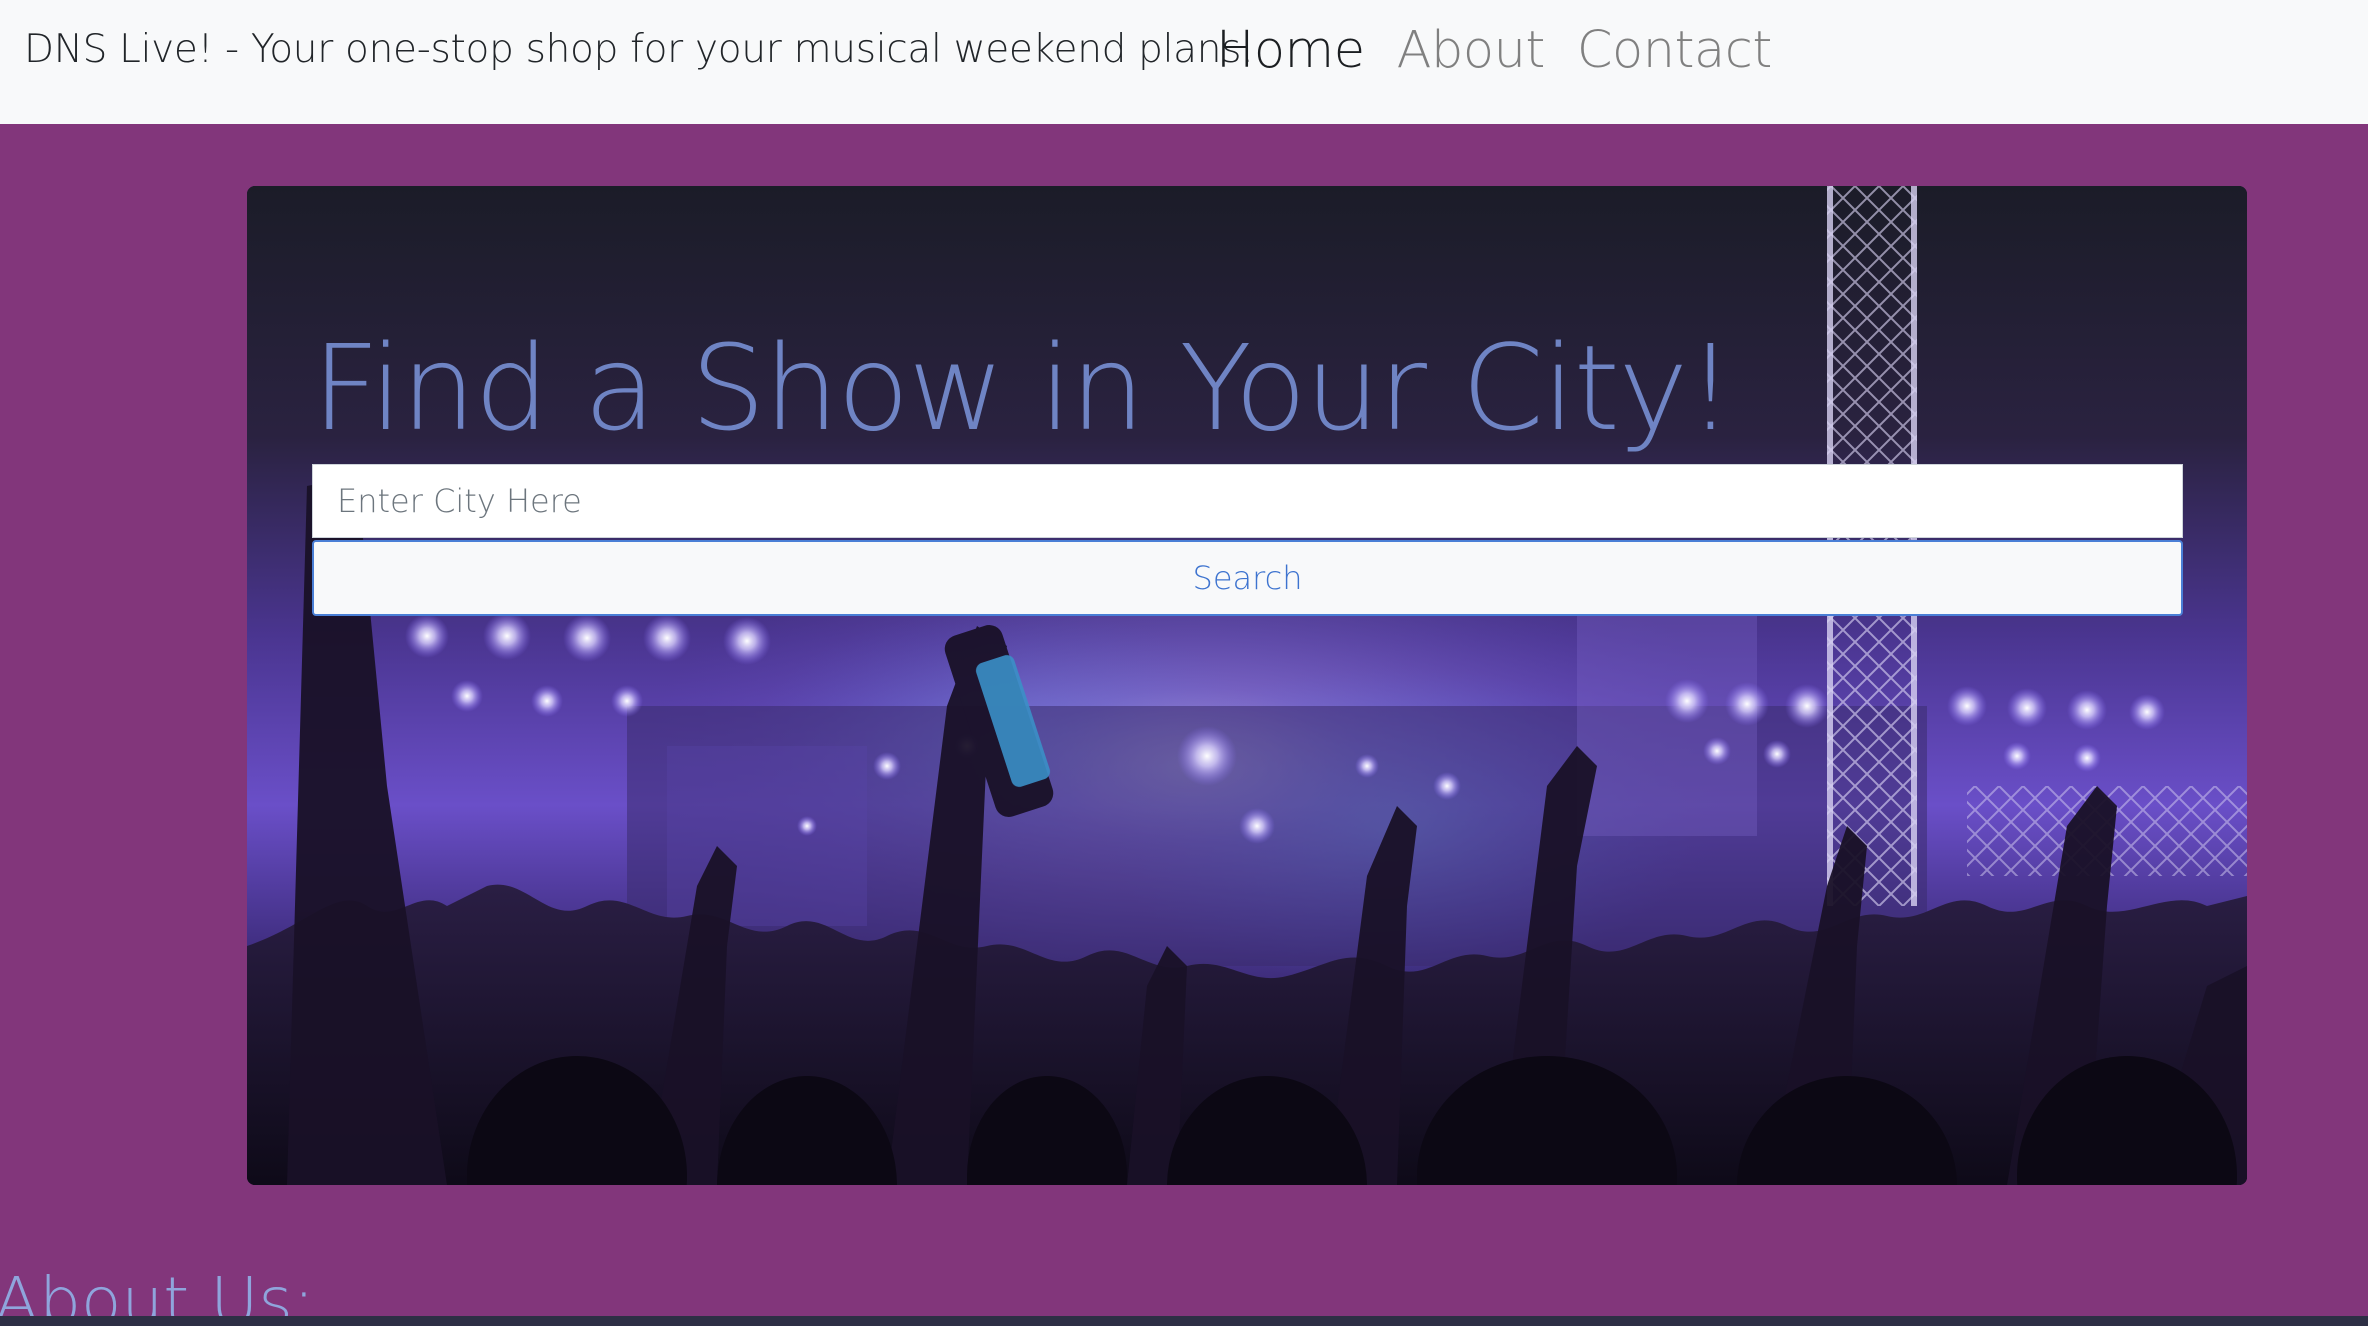 The image size is (2368, 1326). Describe the element at coordinates (1023, 388) in the screenshot. I see `hero-title: Find a Show in Your City!` at that location.